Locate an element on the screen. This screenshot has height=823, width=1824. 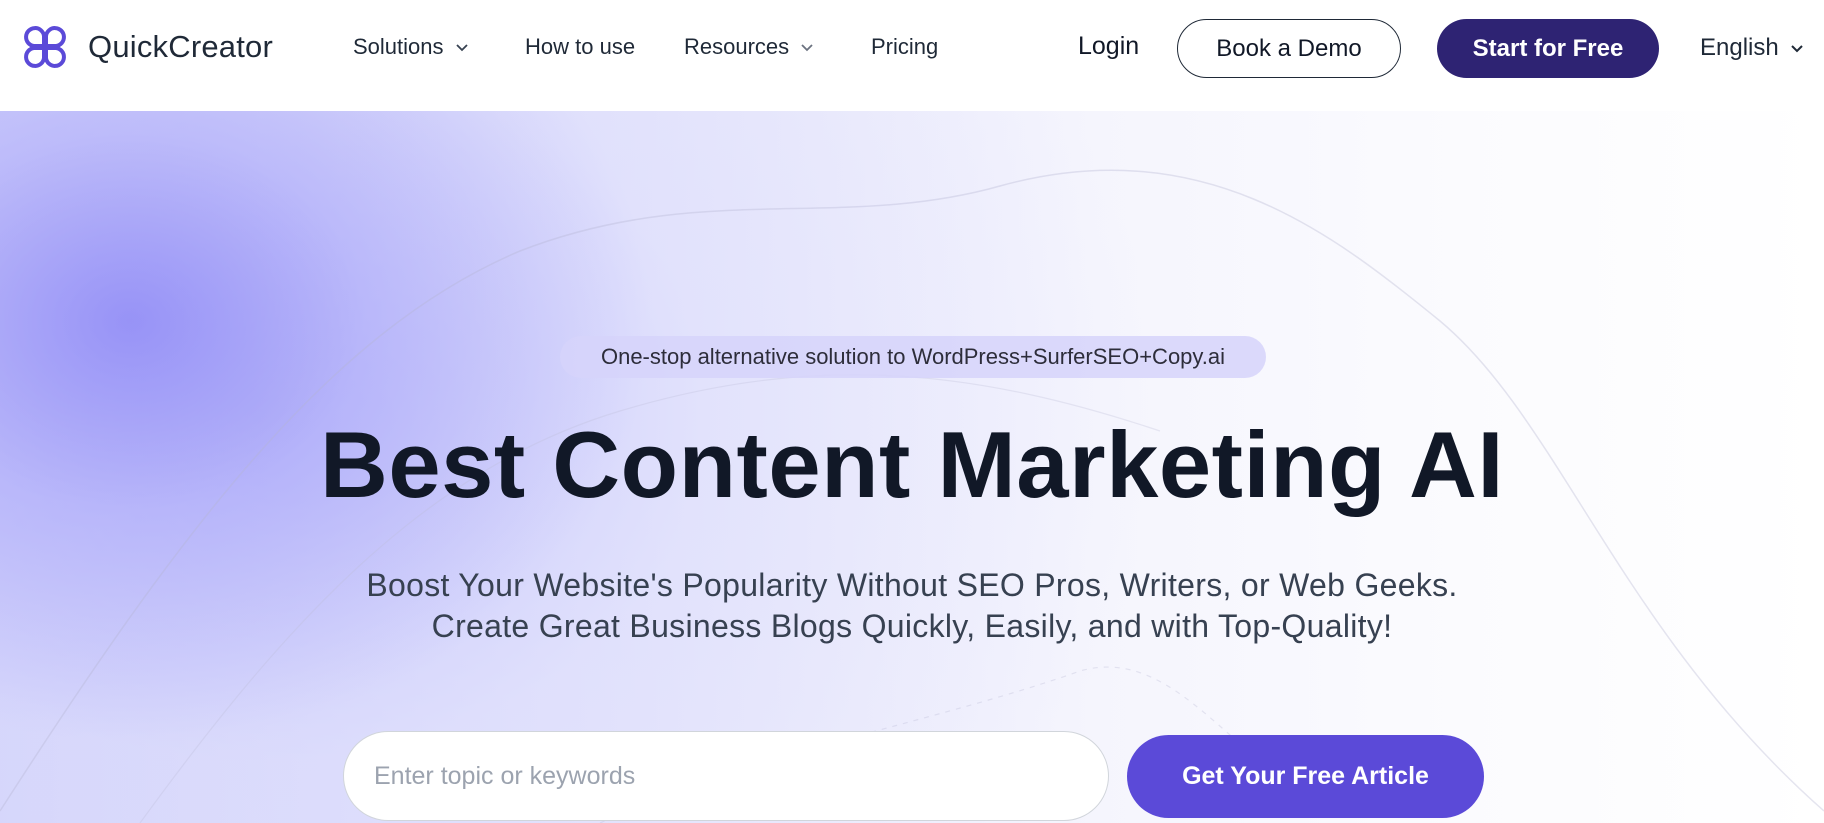
nav-how-to-use-label: How to use is located at coordinates (580, 46).